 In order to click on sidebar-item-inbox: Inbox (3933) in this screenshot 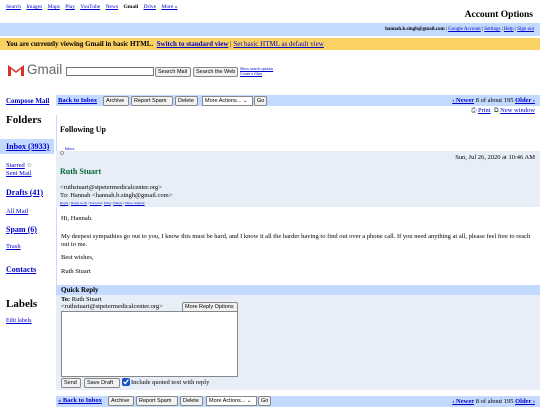, I will do `click(27, 146)`.